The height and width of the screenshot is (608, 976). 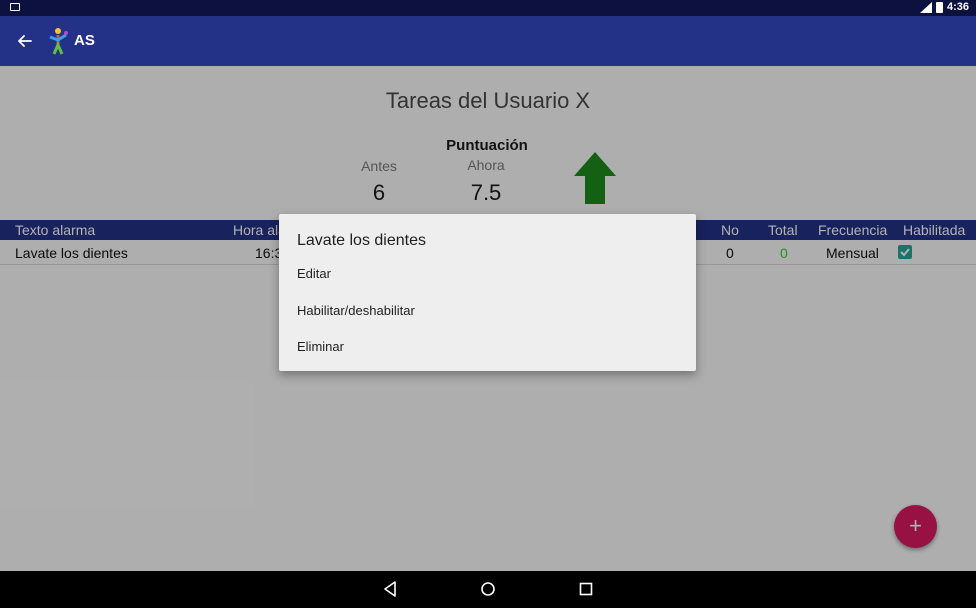 I want to click on signal-icon, so click(x=925, y=7).